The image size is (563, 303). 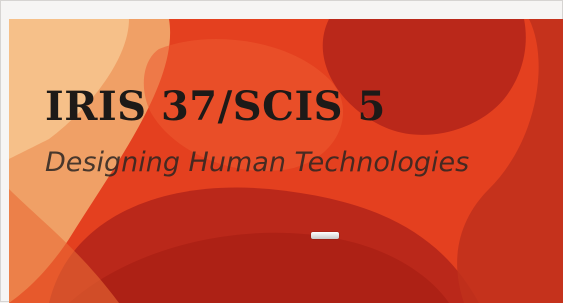 I want to click on banner-title: IRIS 37/SCIS 5, so click(x=215, y=106).